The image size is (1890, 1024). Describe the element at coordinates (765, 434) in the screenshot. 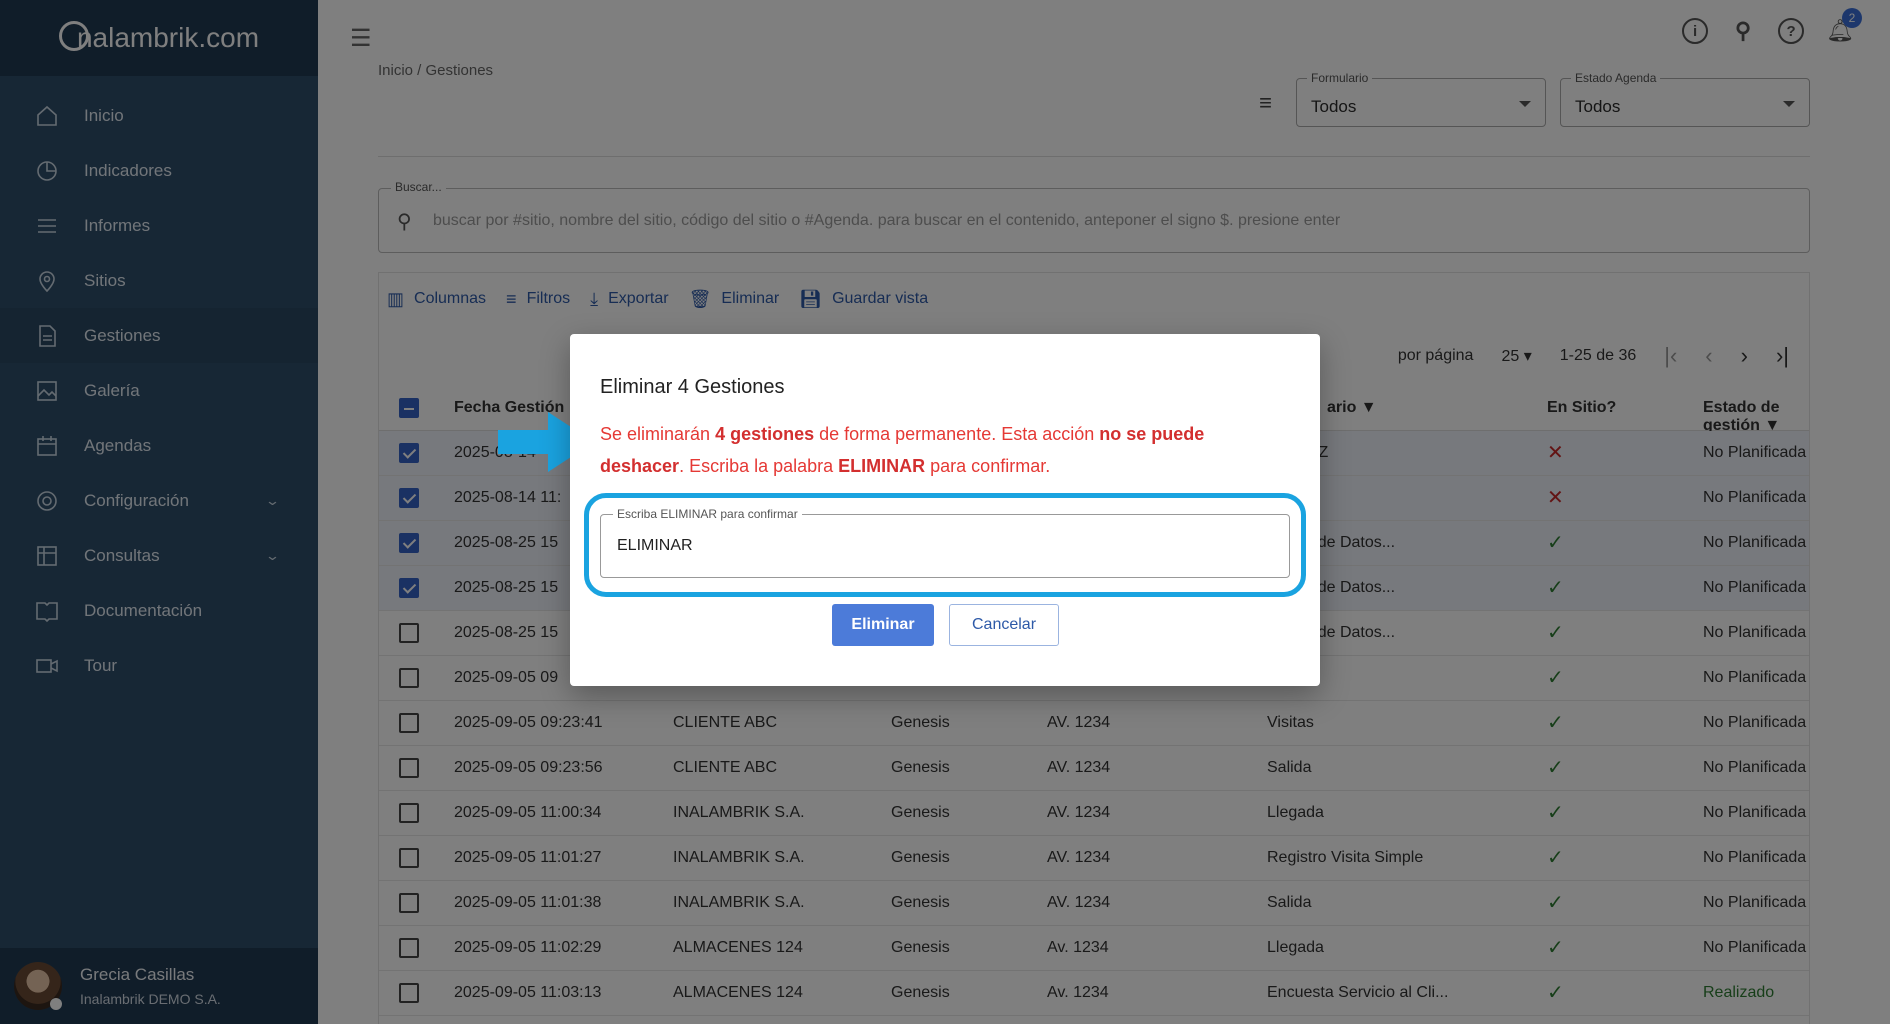

I see `warn-count: 4 gestiones` at that location.